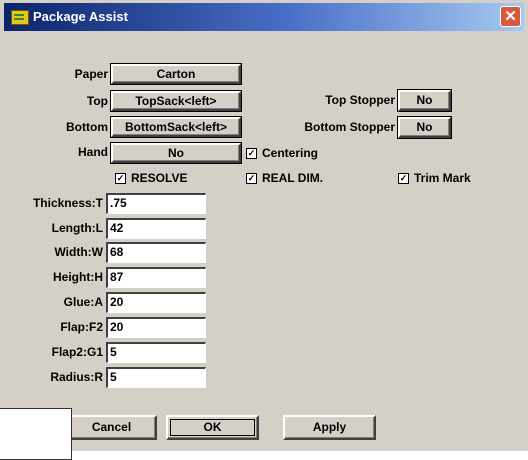 This screenshot has width=528, height=460. What do you see at coordinates (80, 16) in the screenshot?
I see `window-title: Package Assist` at bounding box center [80, 16].